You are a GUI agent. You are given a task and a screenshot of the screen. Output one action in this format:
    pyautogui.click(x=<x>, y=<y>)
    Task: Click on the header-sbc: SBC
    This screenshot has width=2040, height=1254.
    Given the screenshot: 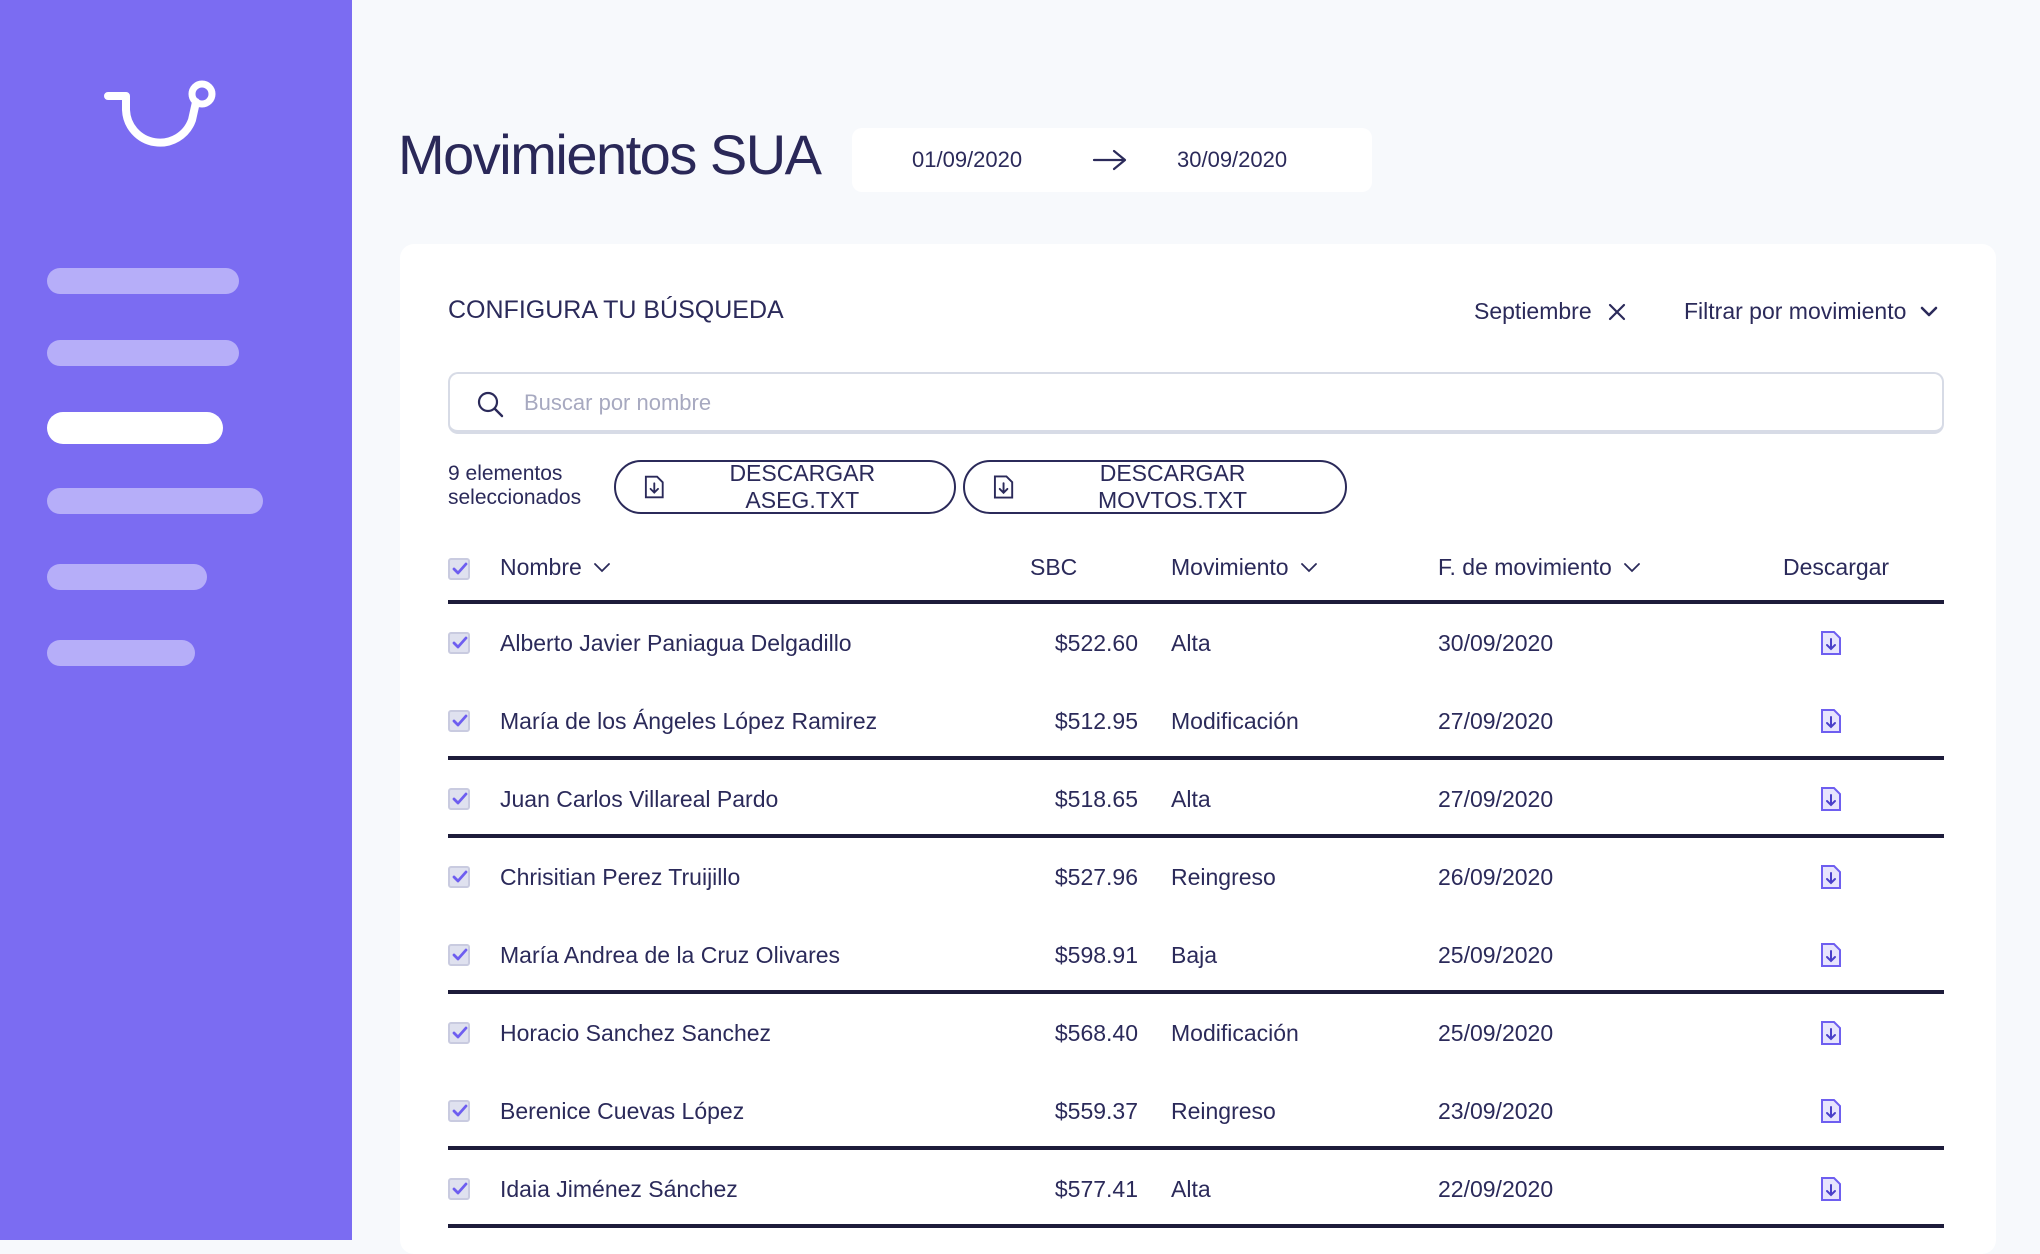 What is the action you would take?
    pyautogui.click(x=1054, y=567)
    